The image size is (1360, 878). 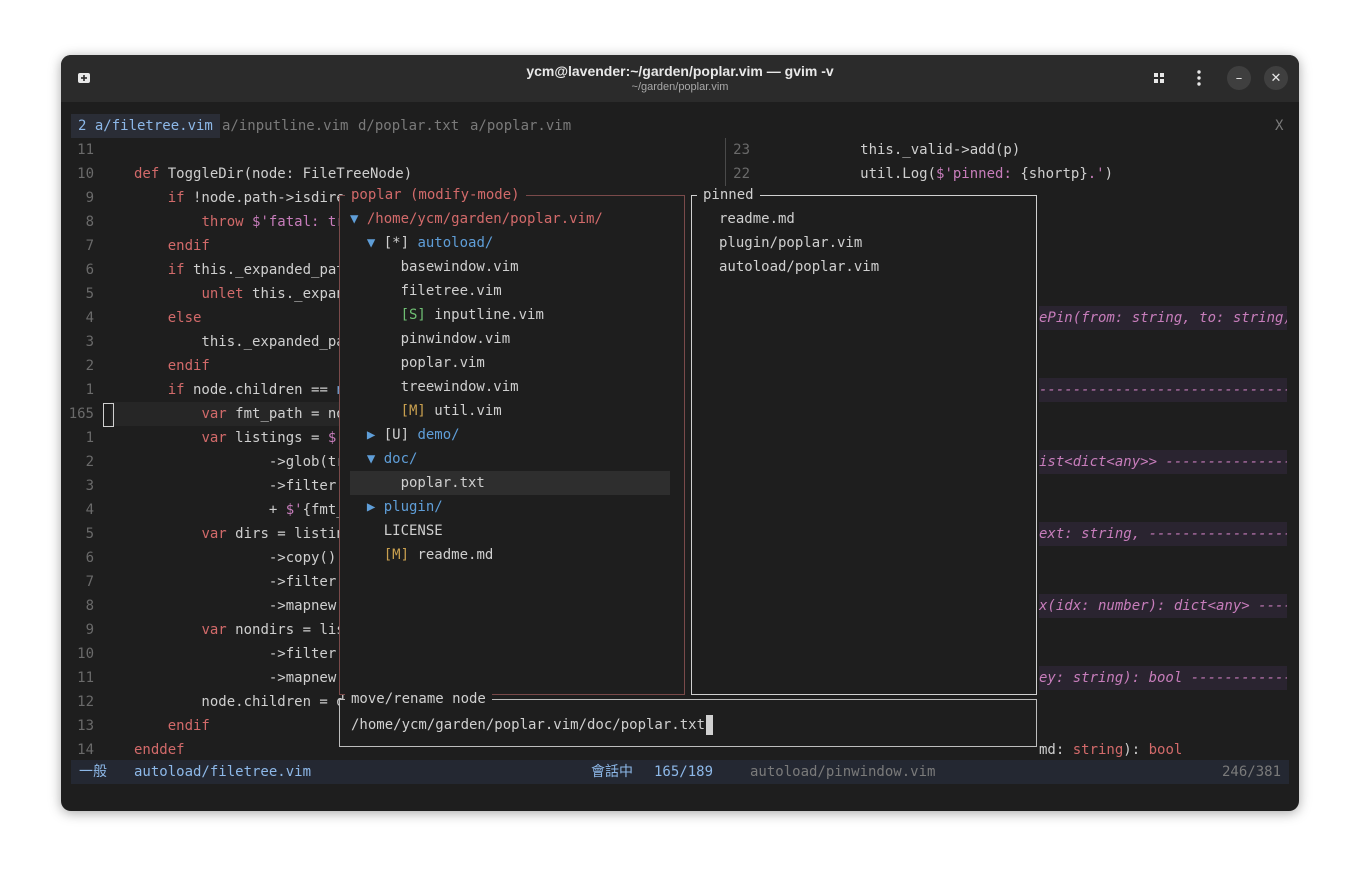 I want to click on code-line: else, so click(x=168, y=318).